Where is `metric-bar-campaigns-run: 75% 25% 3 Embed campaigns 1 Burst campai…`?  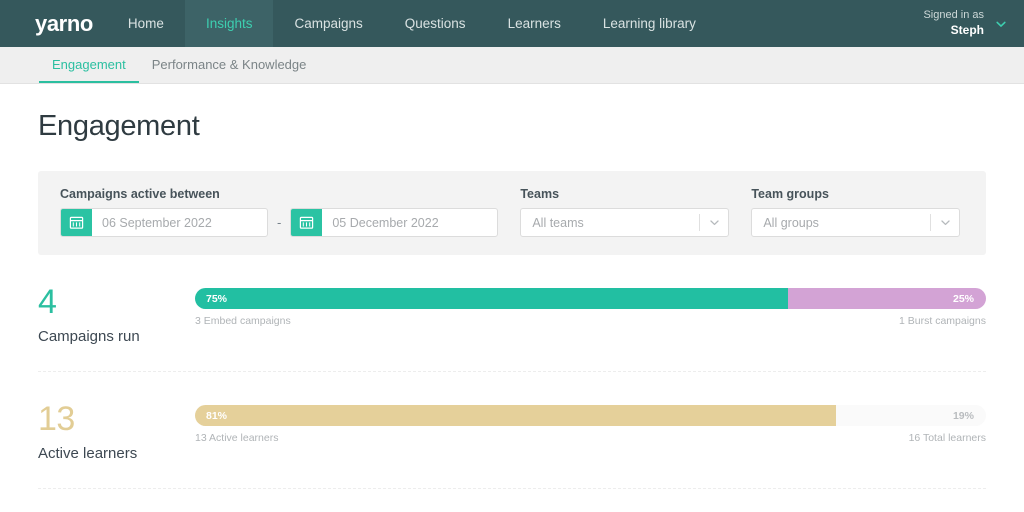 metric-bar-campaigns-run: 75% 25% 3 Embed campaigns 1 Burst campai… is located at coordinates (590, 305).